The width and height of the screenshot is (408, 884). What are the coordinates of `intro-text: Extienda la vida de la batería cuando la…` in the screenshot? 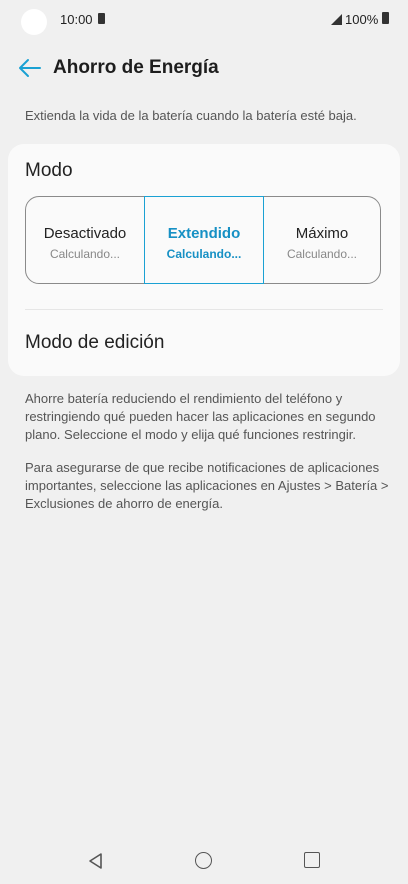 It's located at (191, 115).